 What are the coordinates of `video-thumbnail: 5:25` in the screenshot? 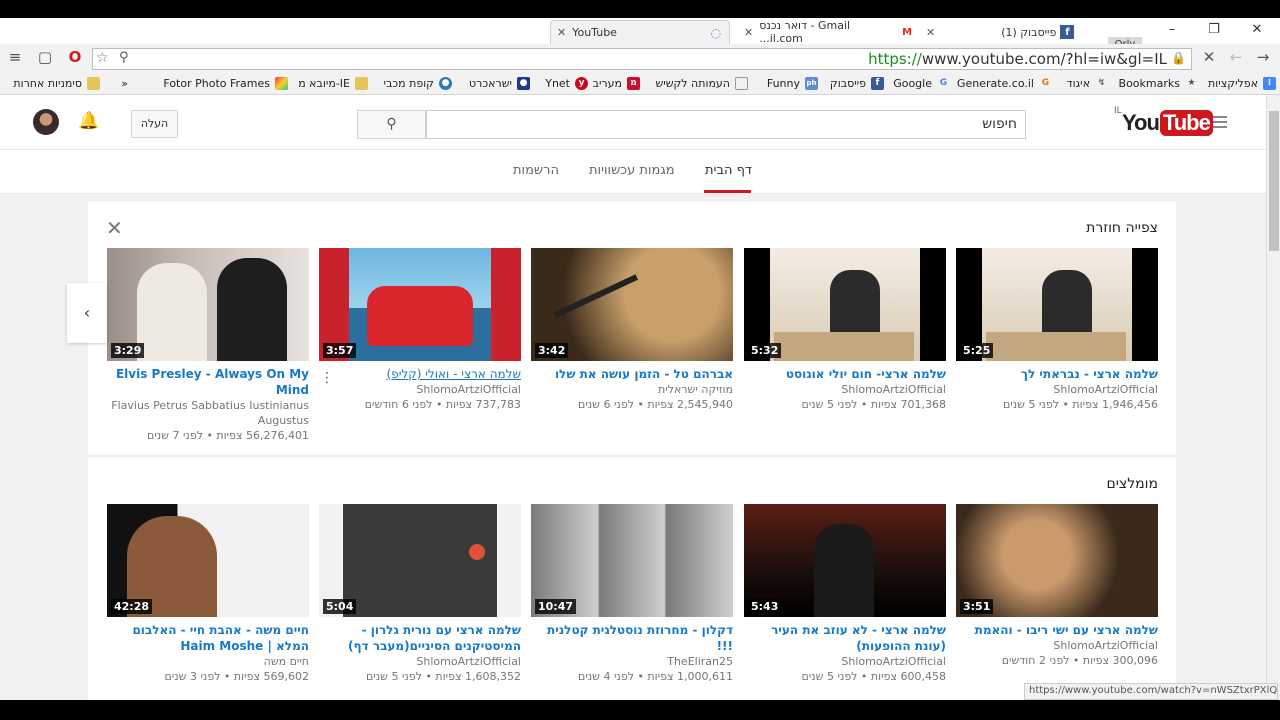 It's located at (1057, 304).